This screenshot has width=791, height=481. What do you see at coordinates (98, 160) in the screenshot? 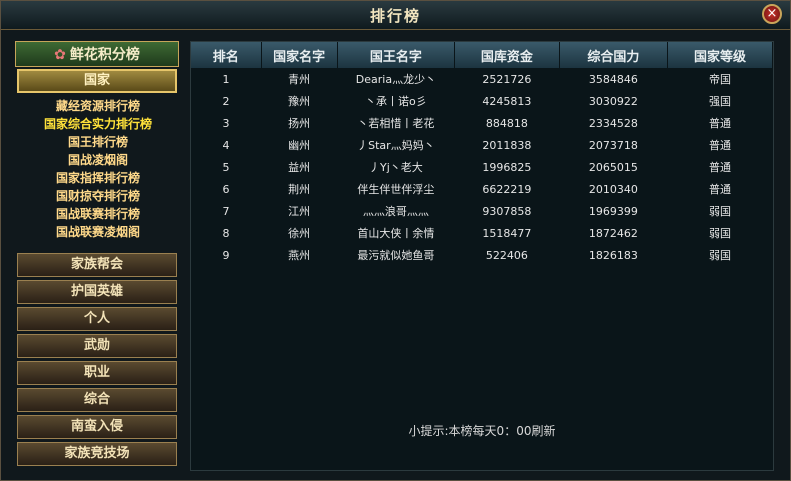
I see `sub-item-war-hall: 国战凌烟阁` at bounding box center [98, 160].